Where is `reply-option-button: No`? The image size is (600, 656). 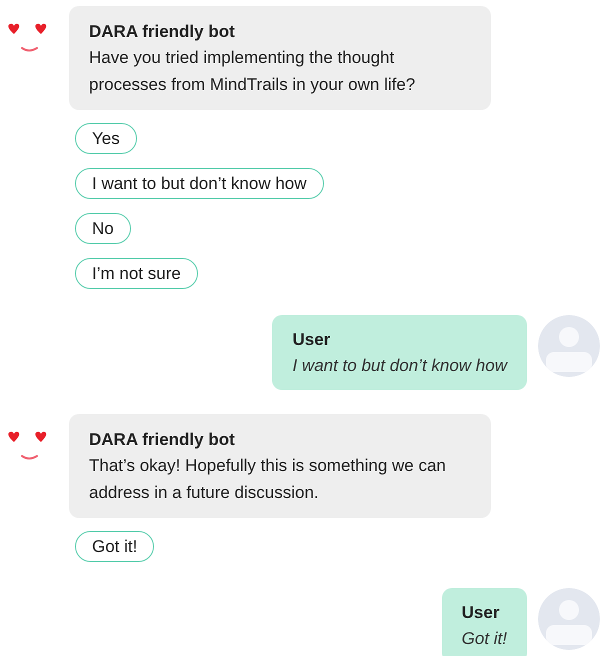 reply-option-button: No is located at coordinates (103, 228).